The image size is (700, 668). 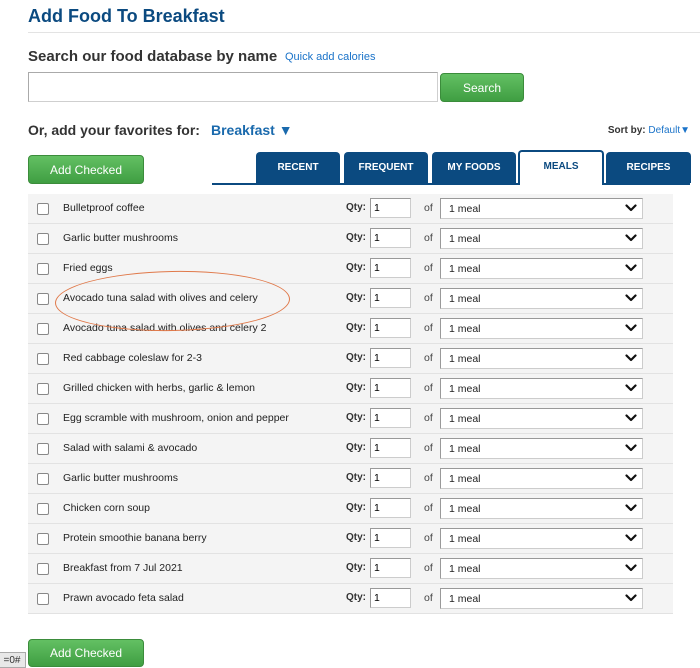 What do you see at coordinates (664, 130) in the screenshot?
I see `sort-value: Default` at bounding box center [664, 130].